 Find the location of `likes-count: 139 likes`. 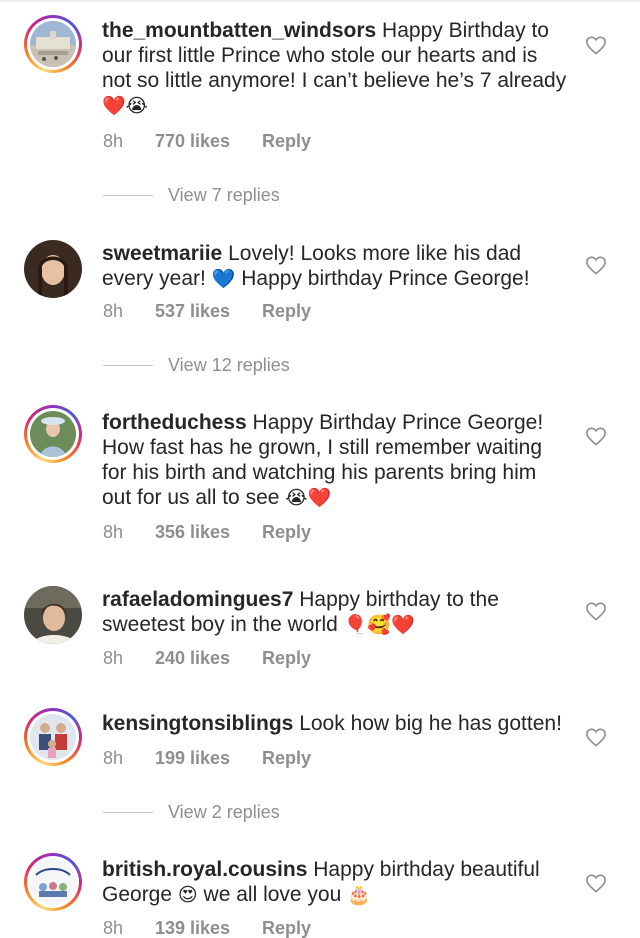

likes-count: 139 likes is located at coordinates (208, 928).